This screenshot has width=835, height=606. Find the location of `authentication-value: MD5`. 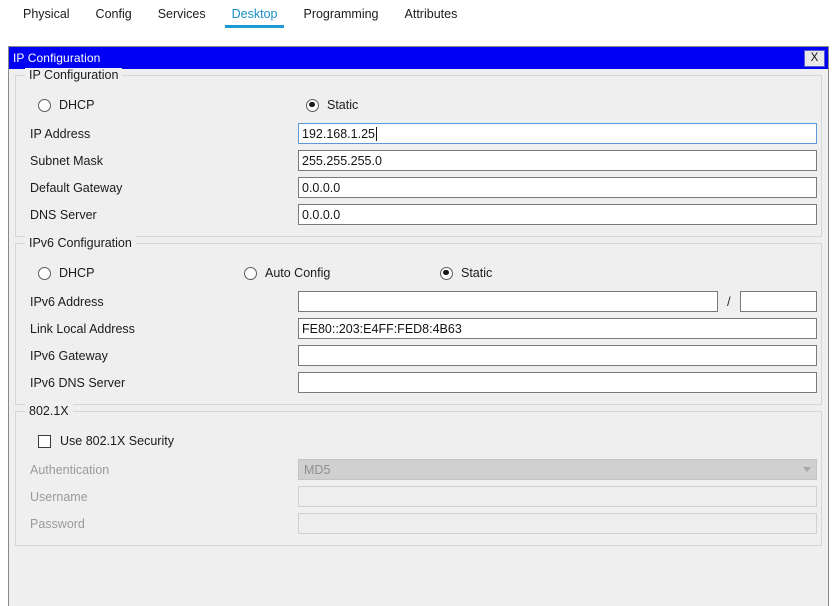

authentication-value: MD5 is located at coordinates (317, 469).